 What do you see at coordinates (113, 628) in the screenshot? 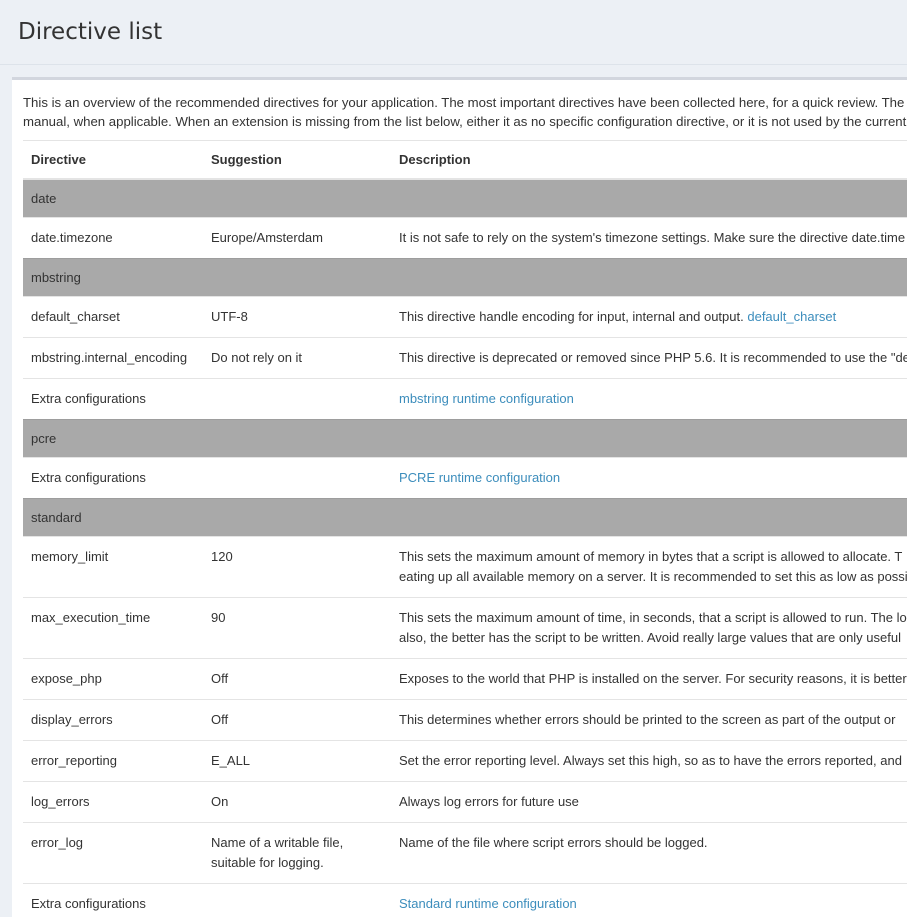
I see `directive-name: max_execution_time` at bounding box center [113, 628].